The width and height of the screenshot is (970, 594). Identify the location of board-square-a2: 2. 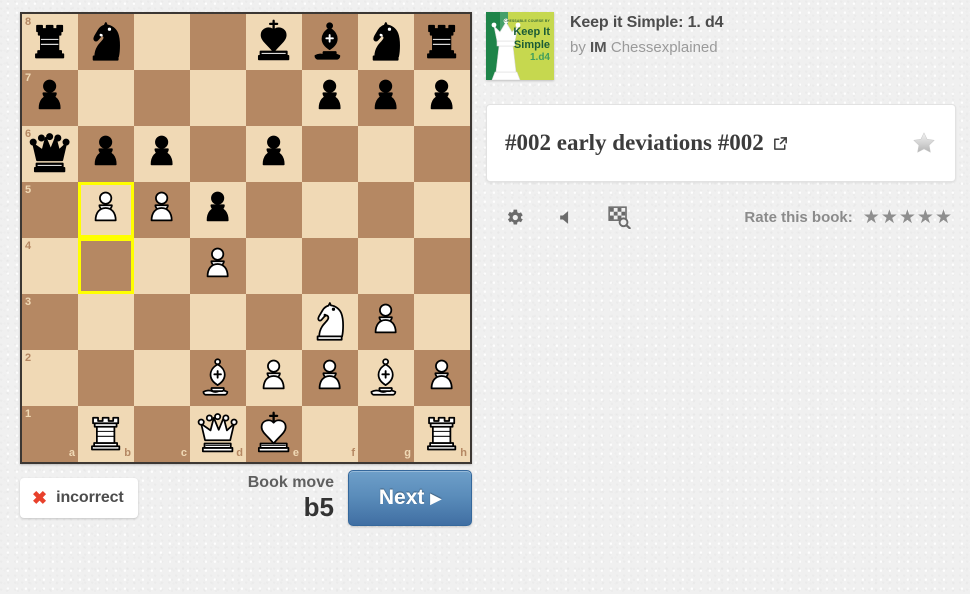
(50, 378).